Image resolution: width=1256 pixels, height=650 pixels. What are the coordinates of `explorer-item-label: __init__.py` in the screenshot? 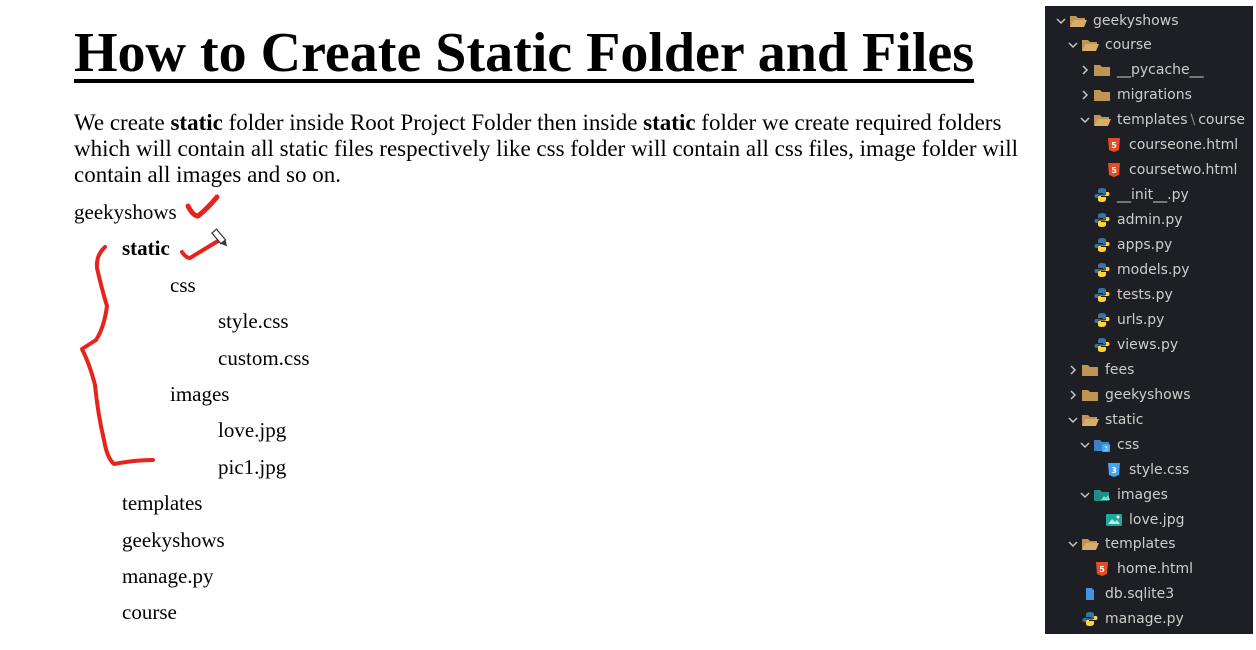 It's located at (1153, 195).